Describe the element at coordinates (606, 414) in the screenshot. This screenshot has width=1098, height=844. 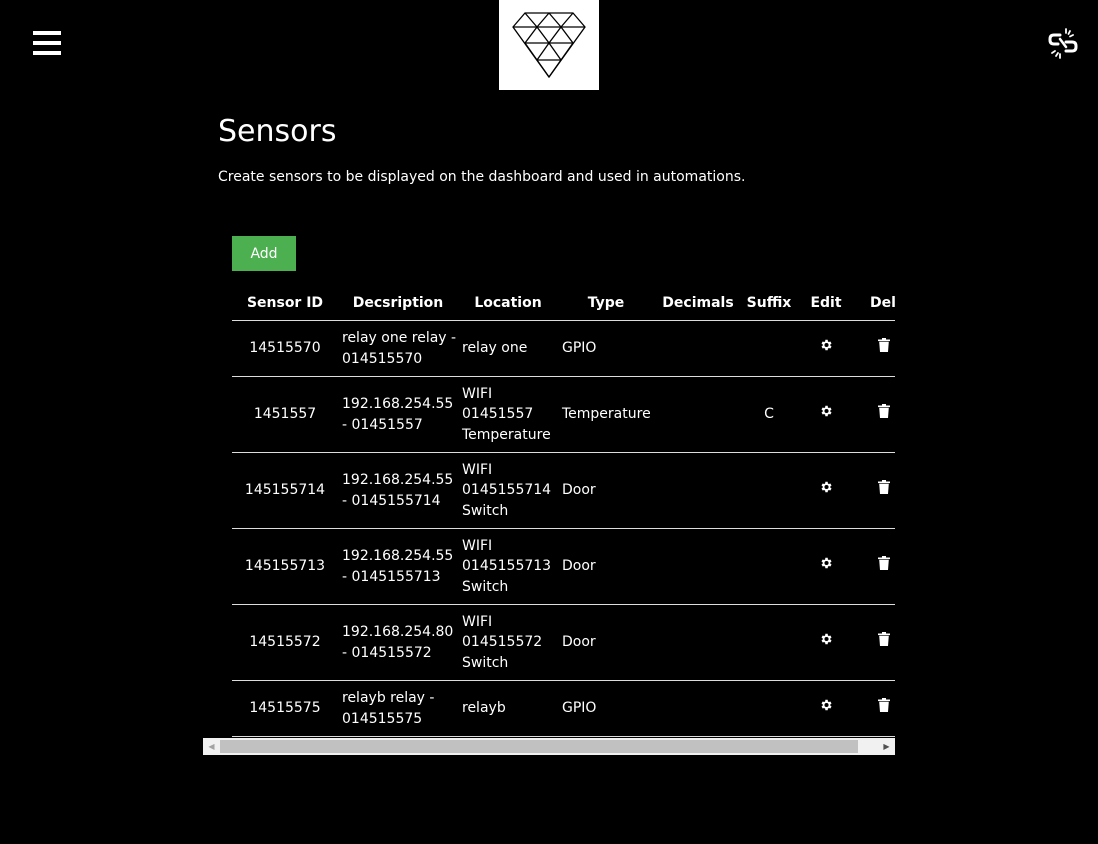
I see `cell-type: Temperature` at that location.